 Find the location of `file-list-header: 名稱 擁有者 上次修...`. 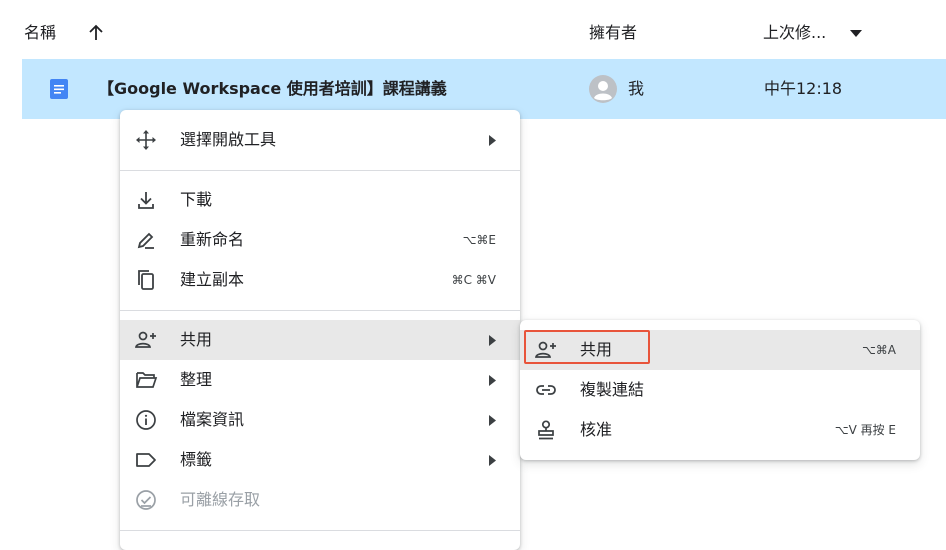

file-list-header: 名稱 擁有者 上次修... is located at coordinates (473, 30).